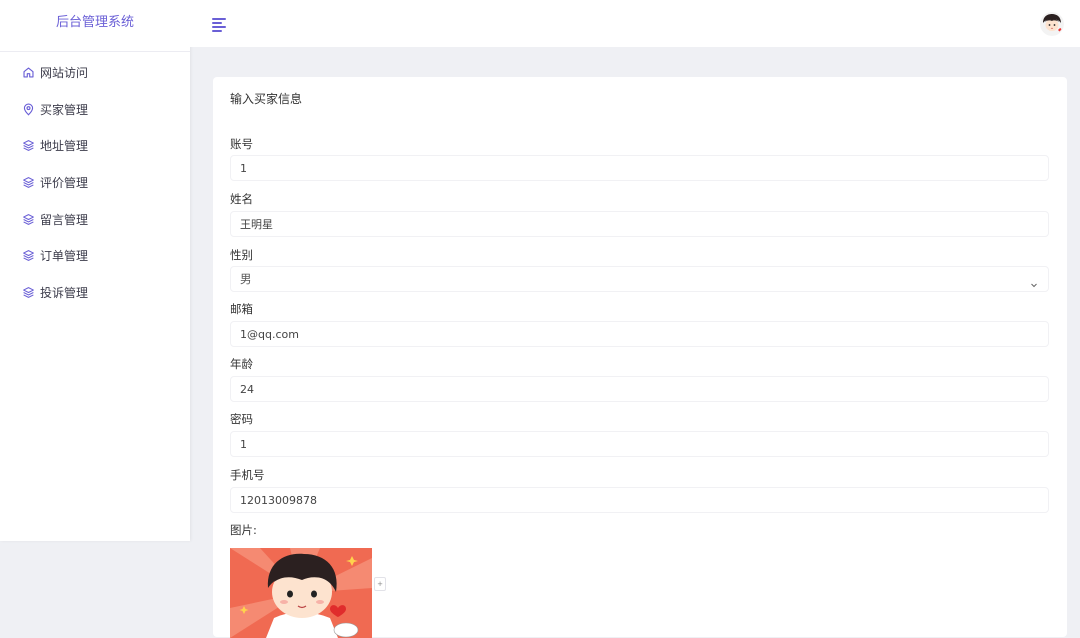 The image size is (1080, 638). What do you see at coordinates (639, 389) in the screenshot?
I see `age-field` at bounding box center [639, 389].